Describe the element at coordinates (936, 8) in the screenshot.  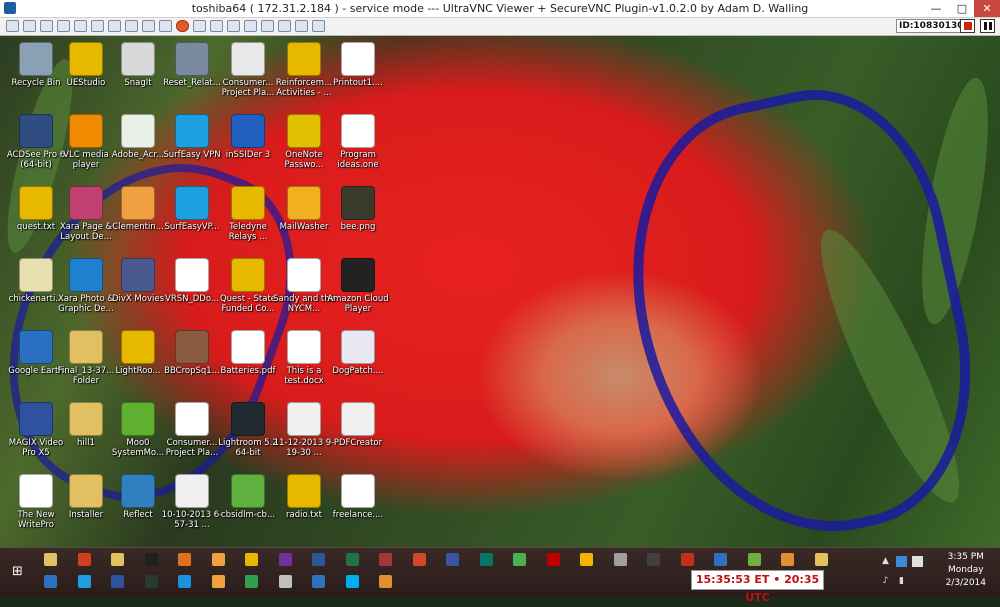
I see `minimize-button: —` at that location.